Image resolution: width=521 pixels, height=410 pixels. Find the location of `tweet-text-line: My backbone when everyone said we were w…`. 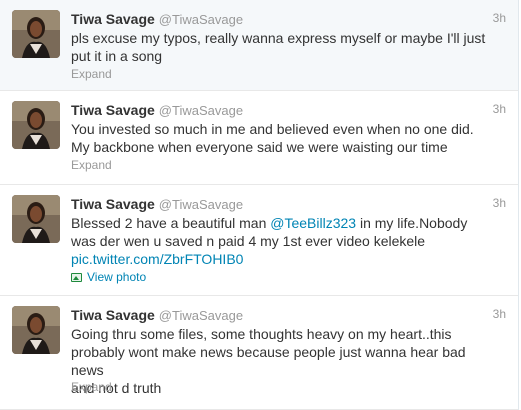

tweet-text-line: My backbone when everyone said we were w… is located at coordinates (259, 147).